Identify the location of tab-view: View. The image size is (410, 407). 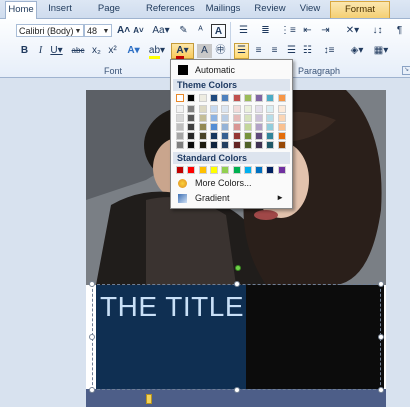
(310, 9).